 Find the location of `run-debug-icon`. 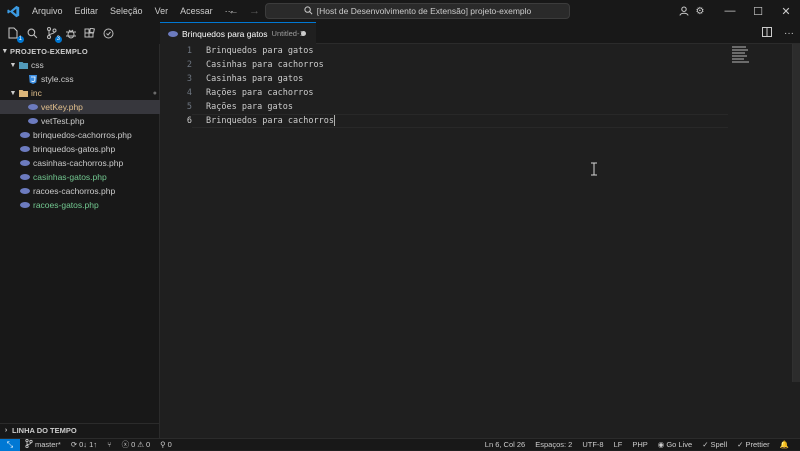

run-debug-icon is located at coordinates (70, 33).